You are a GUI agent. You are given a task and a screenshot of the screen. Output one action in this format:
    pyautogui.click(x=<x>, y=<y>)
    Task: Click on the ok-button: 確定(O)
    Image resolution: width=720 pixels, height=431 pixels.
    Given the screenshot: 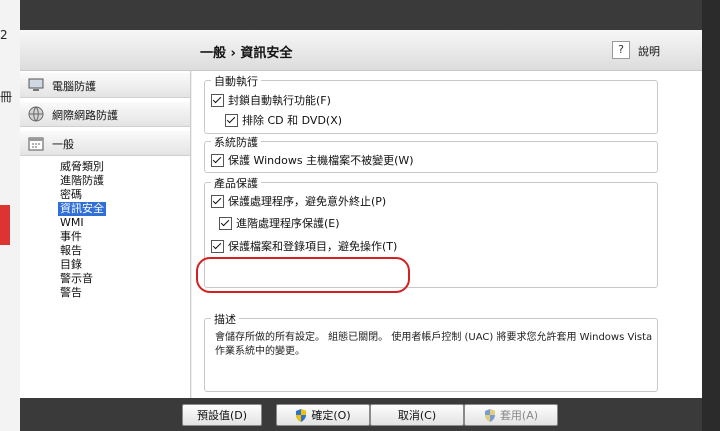 What is the action you would take?
    pyautogui.click(x=323, y=415)
    